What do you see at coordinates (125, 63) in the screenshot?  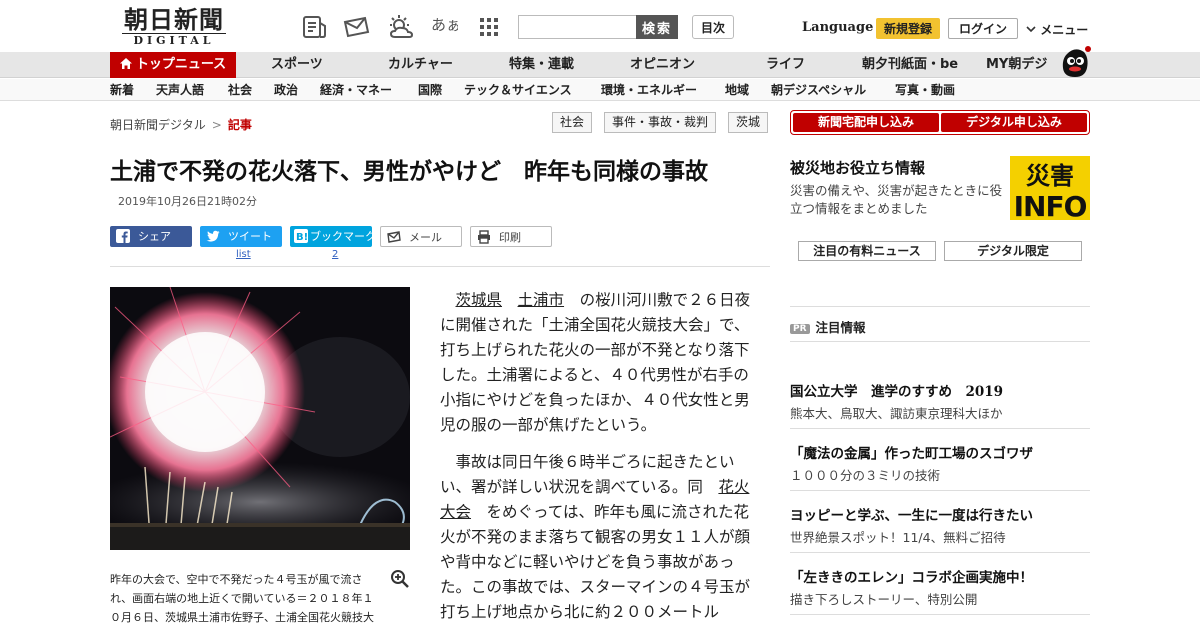 I see `home-icon` at bounding box center [125, 63].